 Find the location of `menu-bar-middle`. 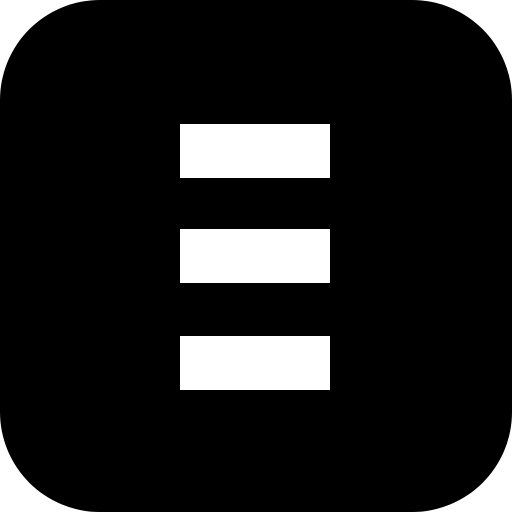

menu-bar-middle is located at coordinates (255, 256).